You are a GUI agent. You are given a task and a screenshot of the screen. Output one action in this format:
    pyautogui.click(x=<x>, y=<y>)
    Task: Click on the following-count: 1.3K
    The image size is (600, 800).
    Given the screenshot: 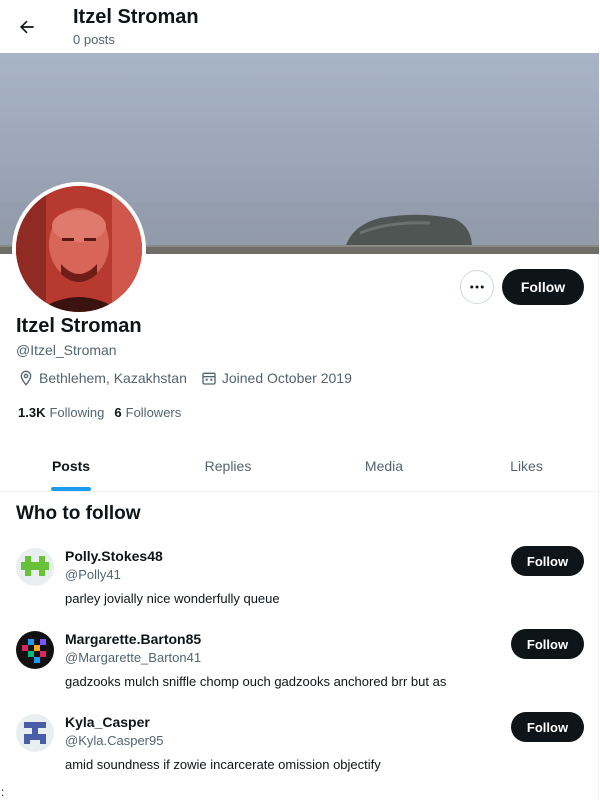 What is the action you would take?
    pyautogui.click(x=32, y=412)
    